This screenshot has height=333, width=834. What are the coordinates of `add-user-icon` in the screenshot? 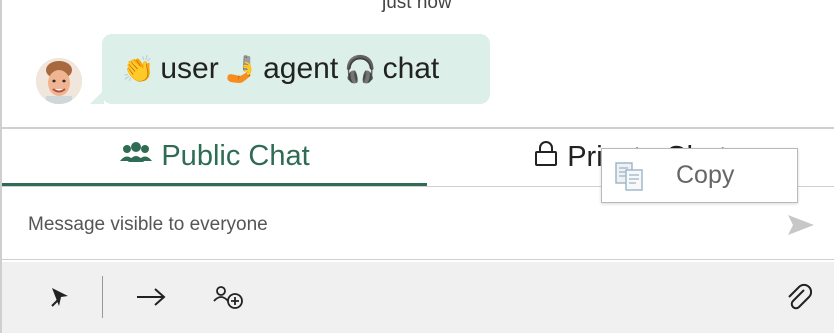 It's located at (228, 297).